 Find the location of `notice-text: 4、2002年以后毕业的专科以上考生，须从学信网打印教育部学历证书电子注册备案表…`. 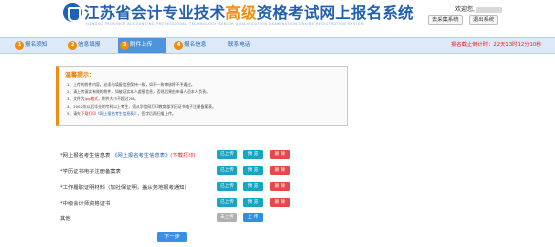

notice-text: 4、2002年以后毕业的专科以上考生，须从学信网打印教育部学历证书电子注册备案表… is located at coordinates (141, 106).